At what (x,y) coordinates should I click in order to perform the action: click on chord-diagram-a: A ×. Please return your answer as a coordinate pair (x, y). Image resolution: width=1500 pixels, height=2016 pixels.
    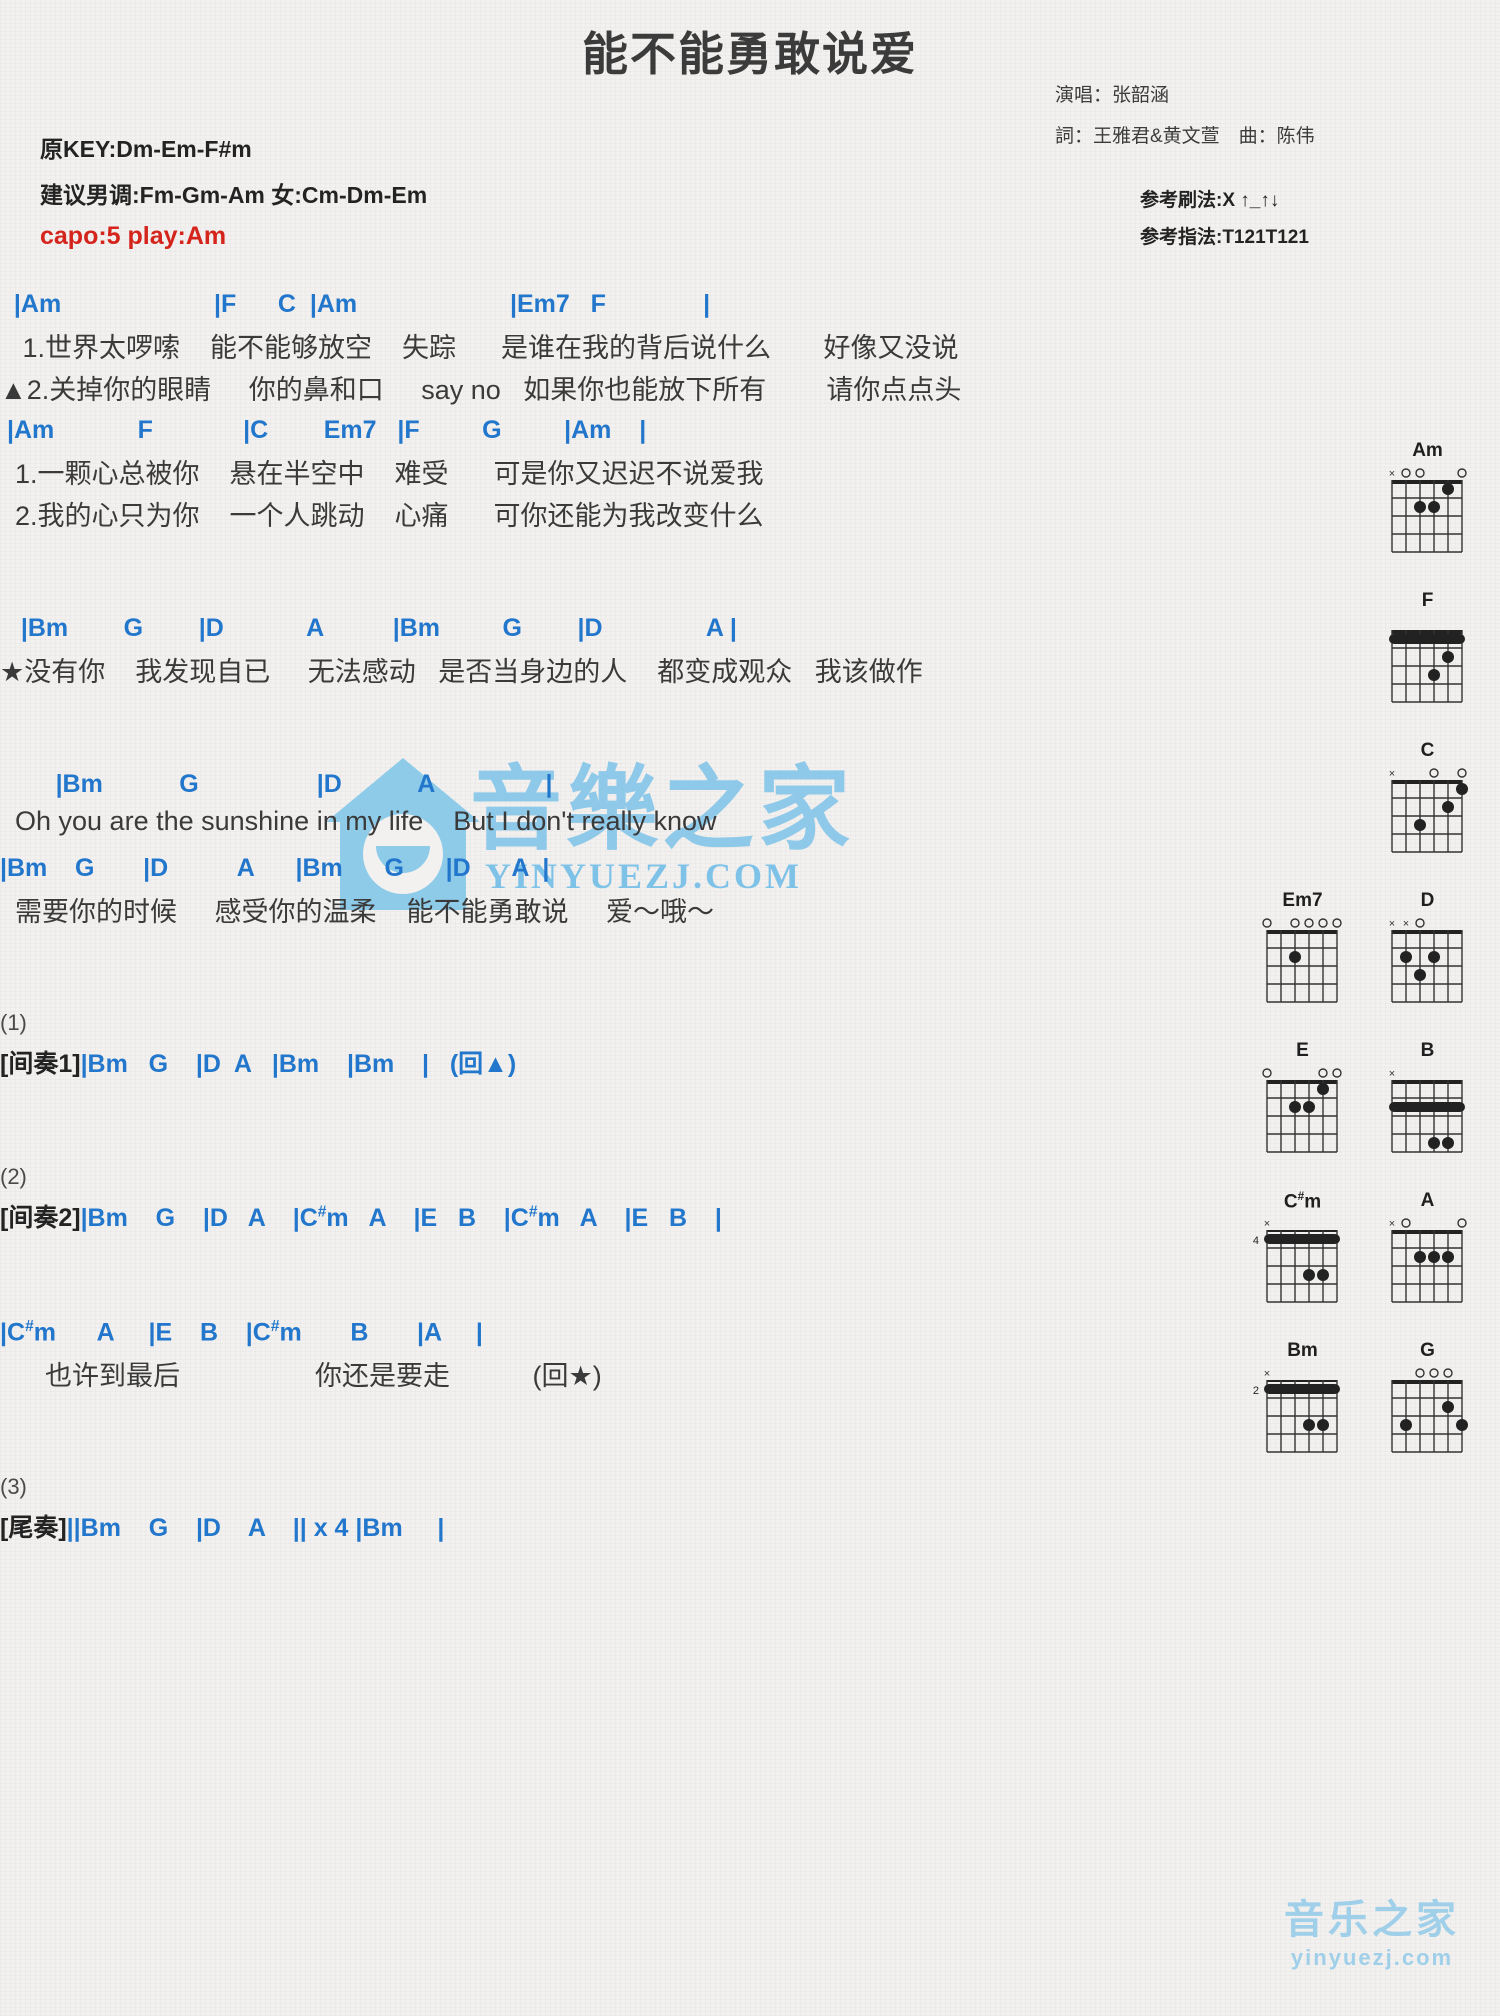
    Looking at the image, I should click on (1427, 1258).